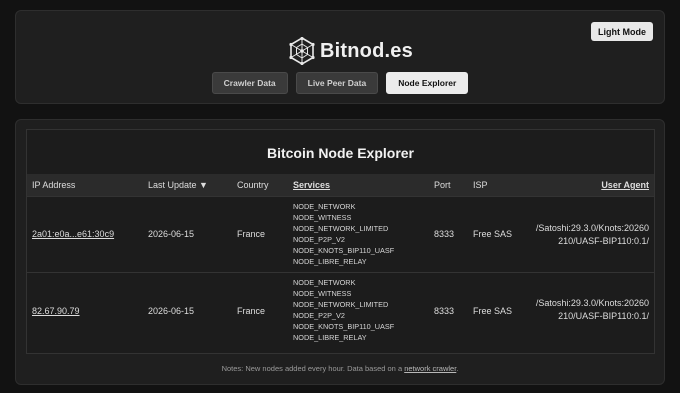 This screenshot has width=680, height=393. What do you see at coordinates (311, 185) in the screenshot?
I see `col-services: Services` at bounding box center [311, 185].